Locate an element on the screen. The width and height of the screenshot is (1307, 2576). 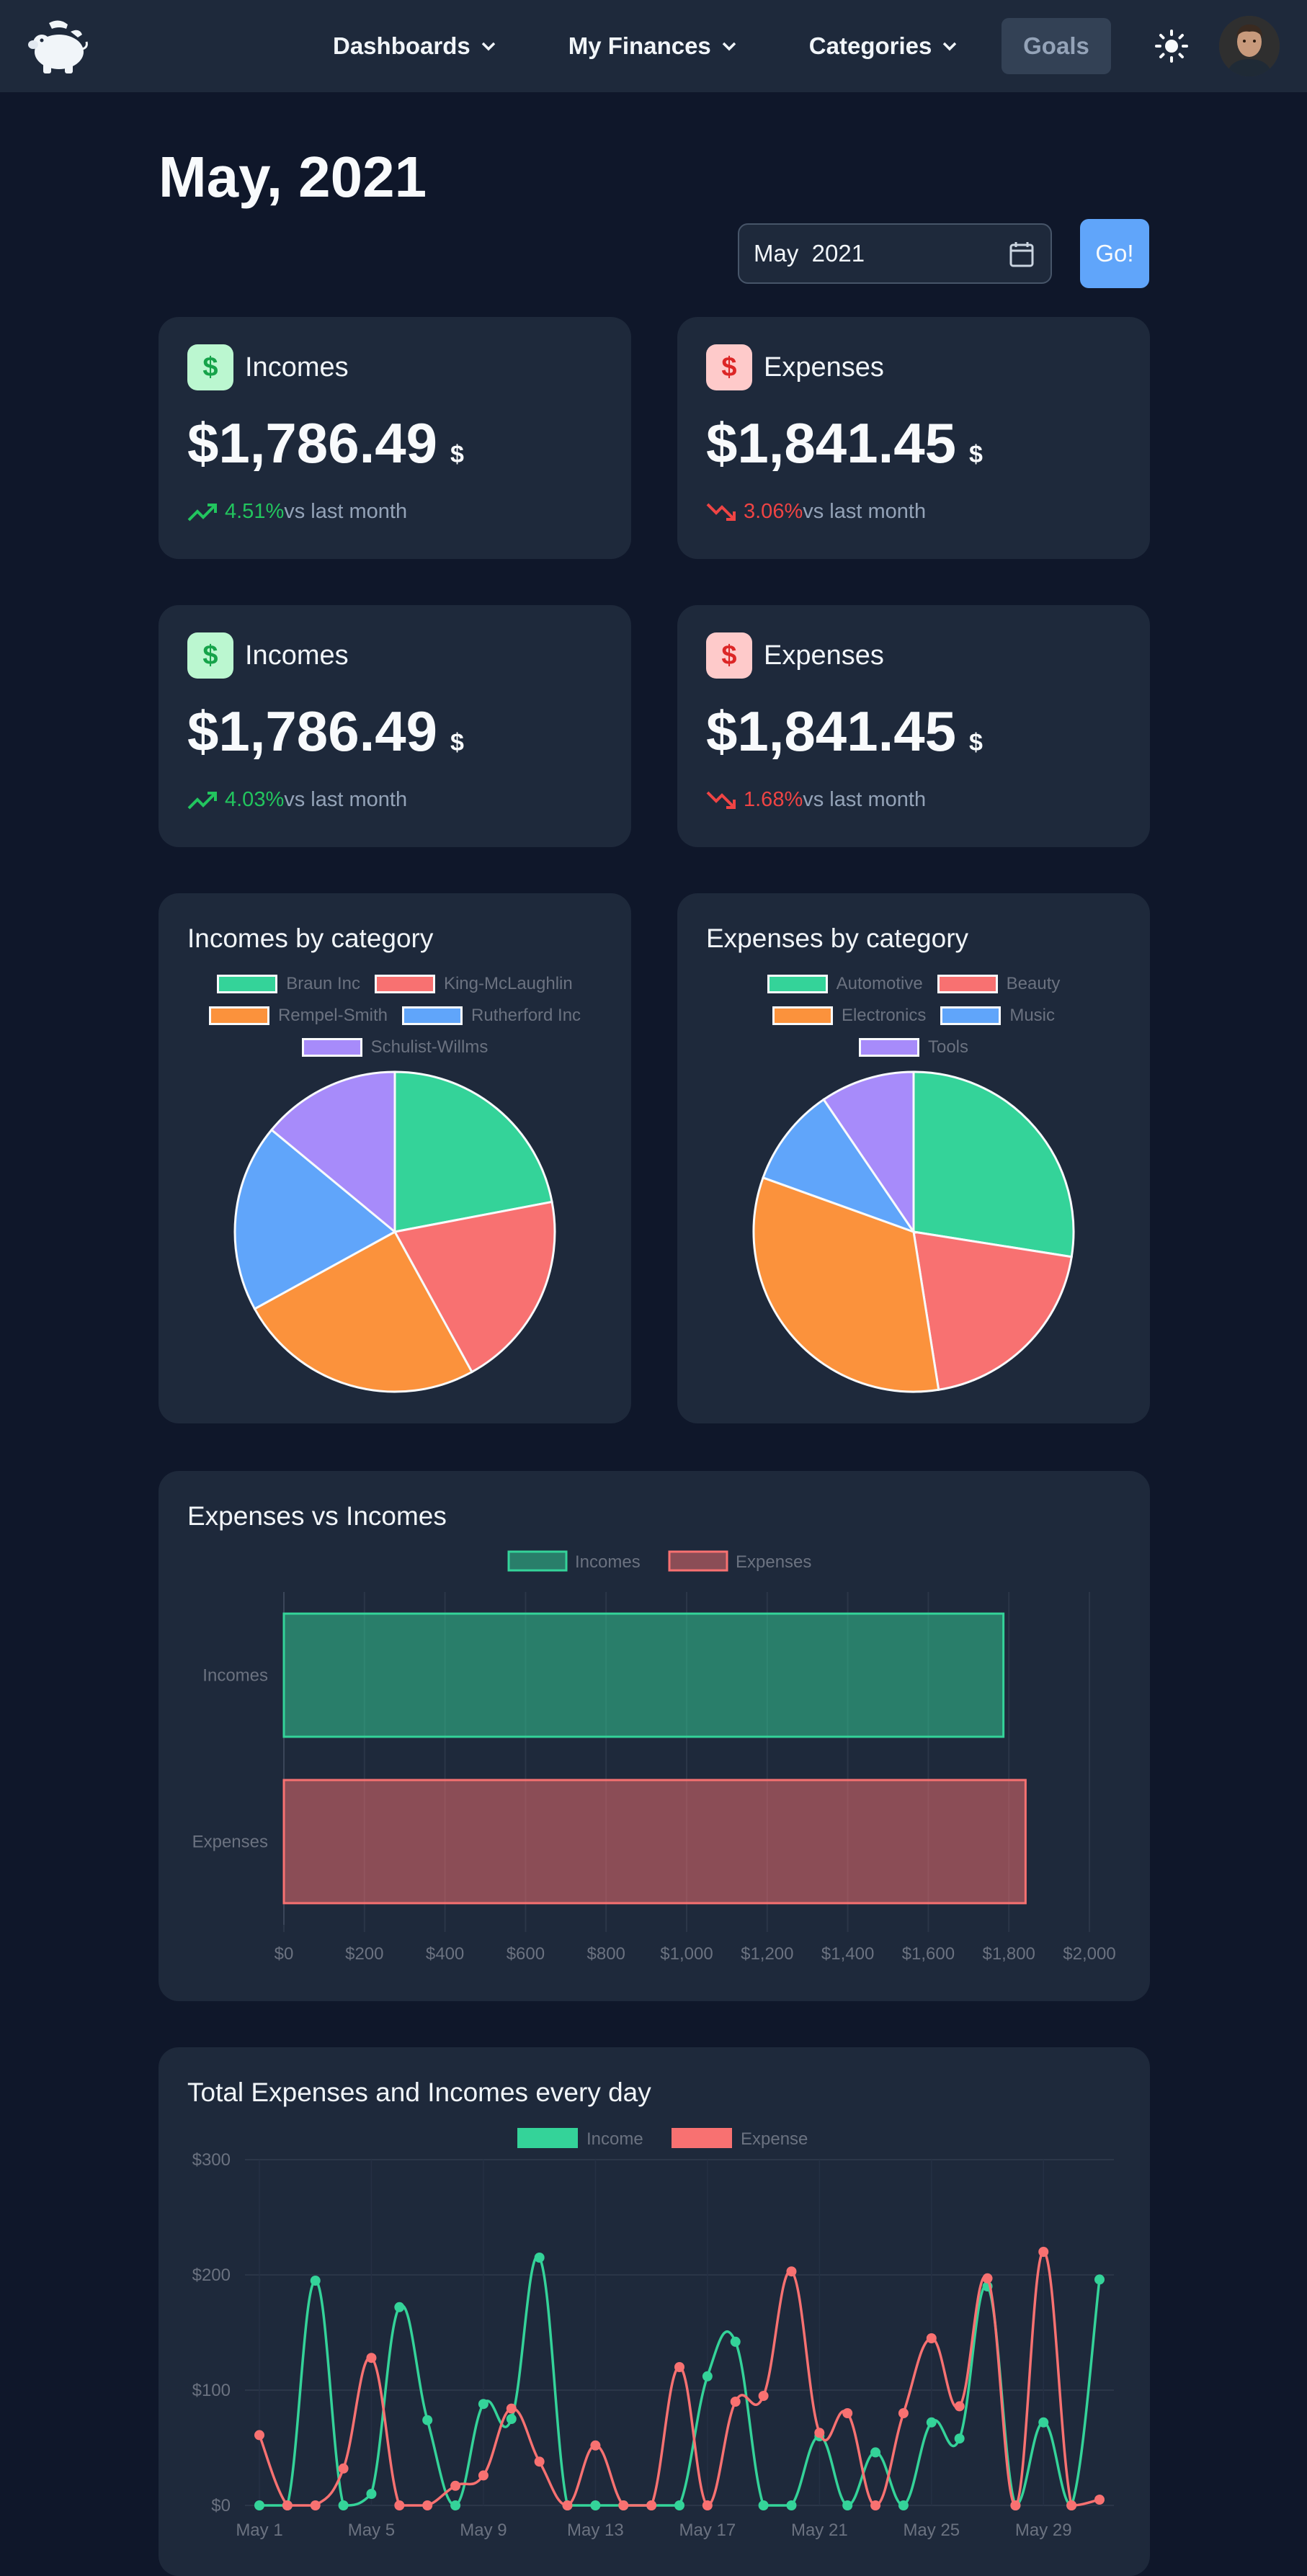
x-tick-label: May 9 is located at coordinates (483, 2530).